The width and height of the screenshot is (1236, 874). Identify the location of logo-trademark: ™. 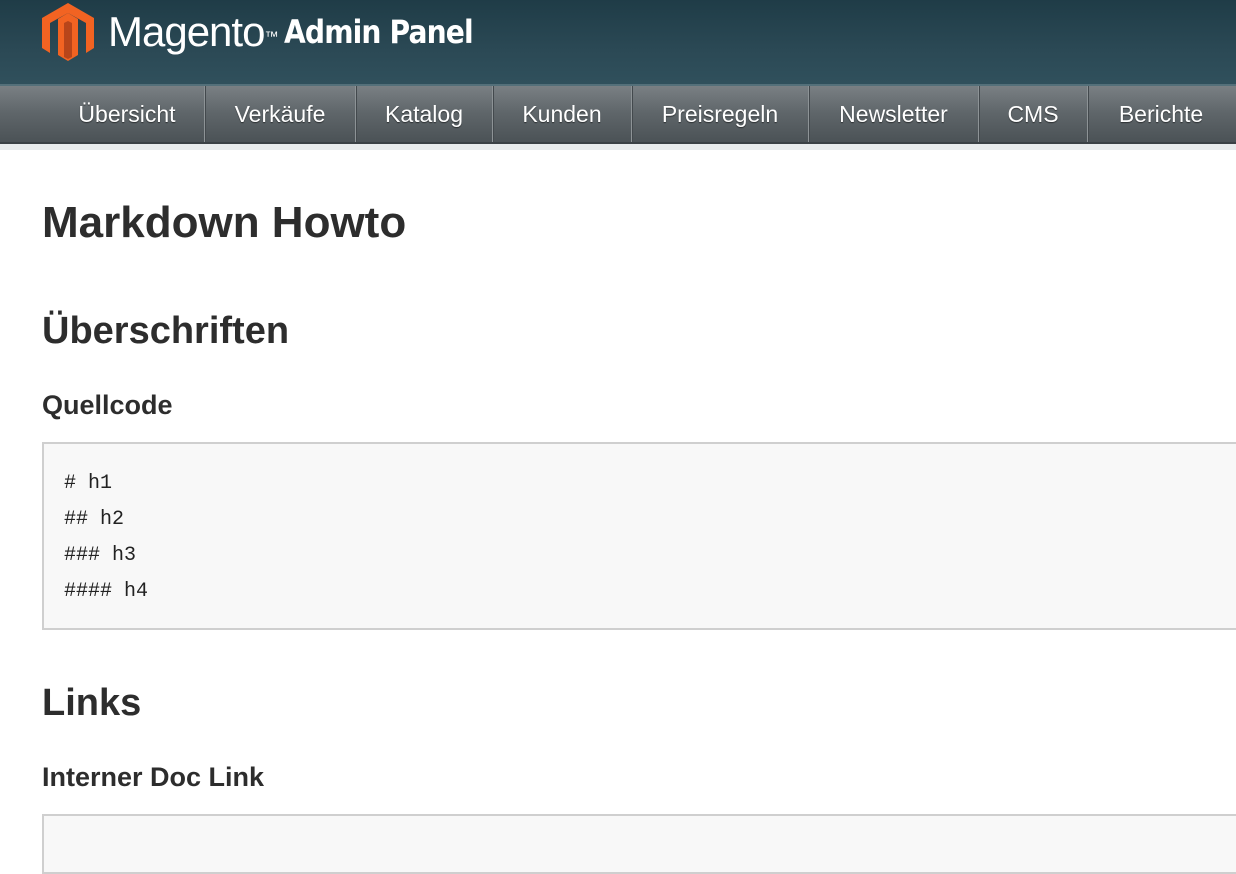
(271, 36).